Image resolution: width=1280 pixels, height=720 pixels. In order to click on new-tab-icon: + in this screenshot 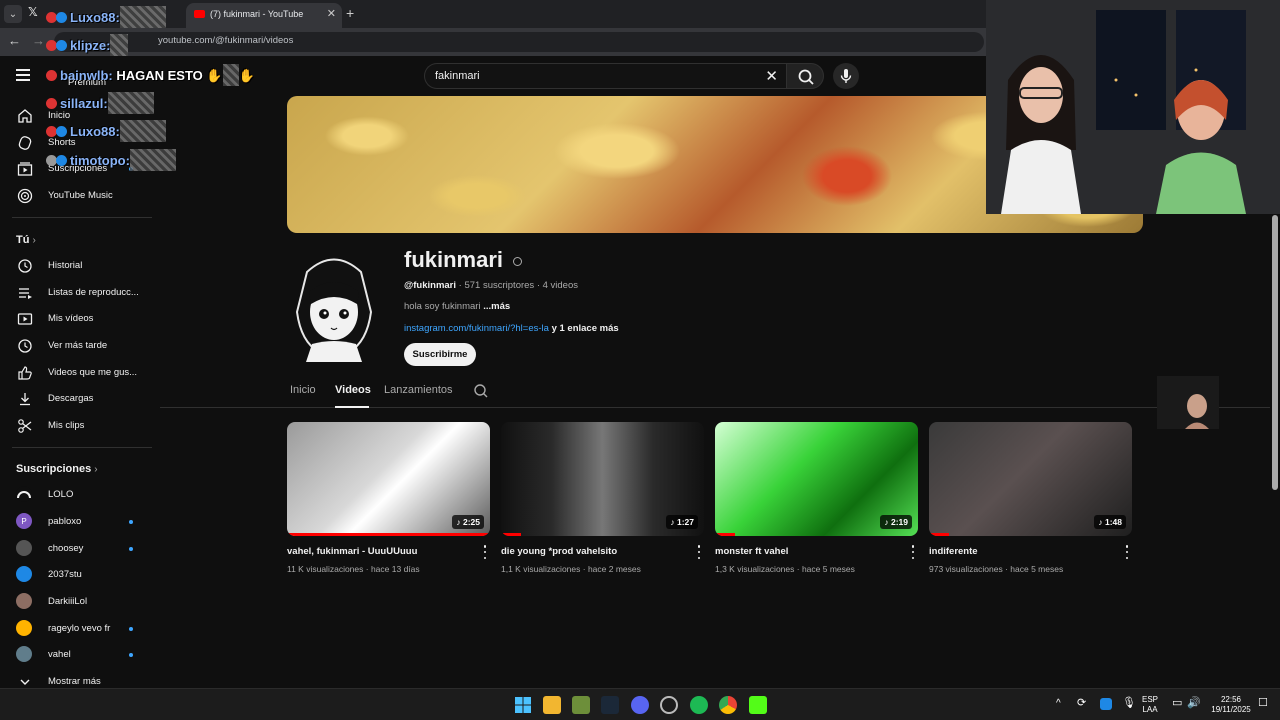, I will do `click(350, 13)`.